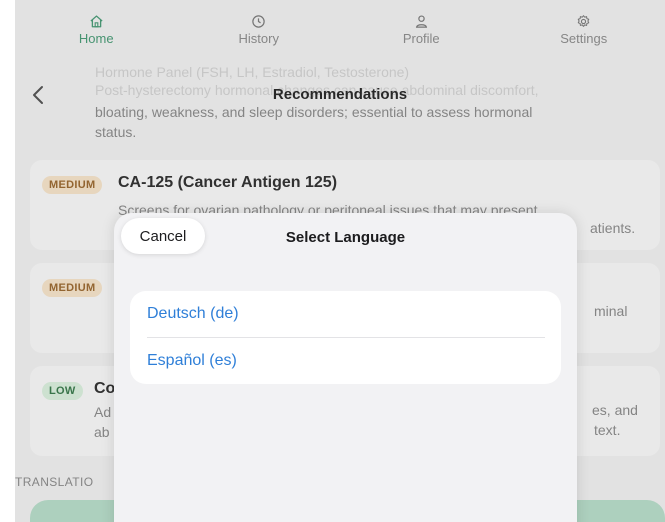 The height and width of the screenshot is (522, 665). What do you see at coordinates (345, 314) in the screenshot?
I see `language-option-de: Deutsch (de)` at bounding box center [345, 314].